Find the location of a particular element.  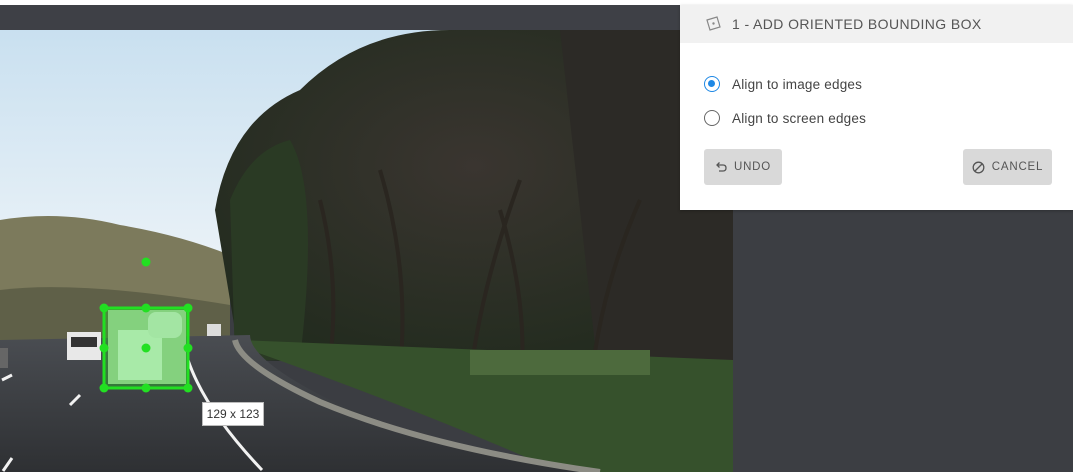

edge-handle-bottom is located at coordinates (146, 388).